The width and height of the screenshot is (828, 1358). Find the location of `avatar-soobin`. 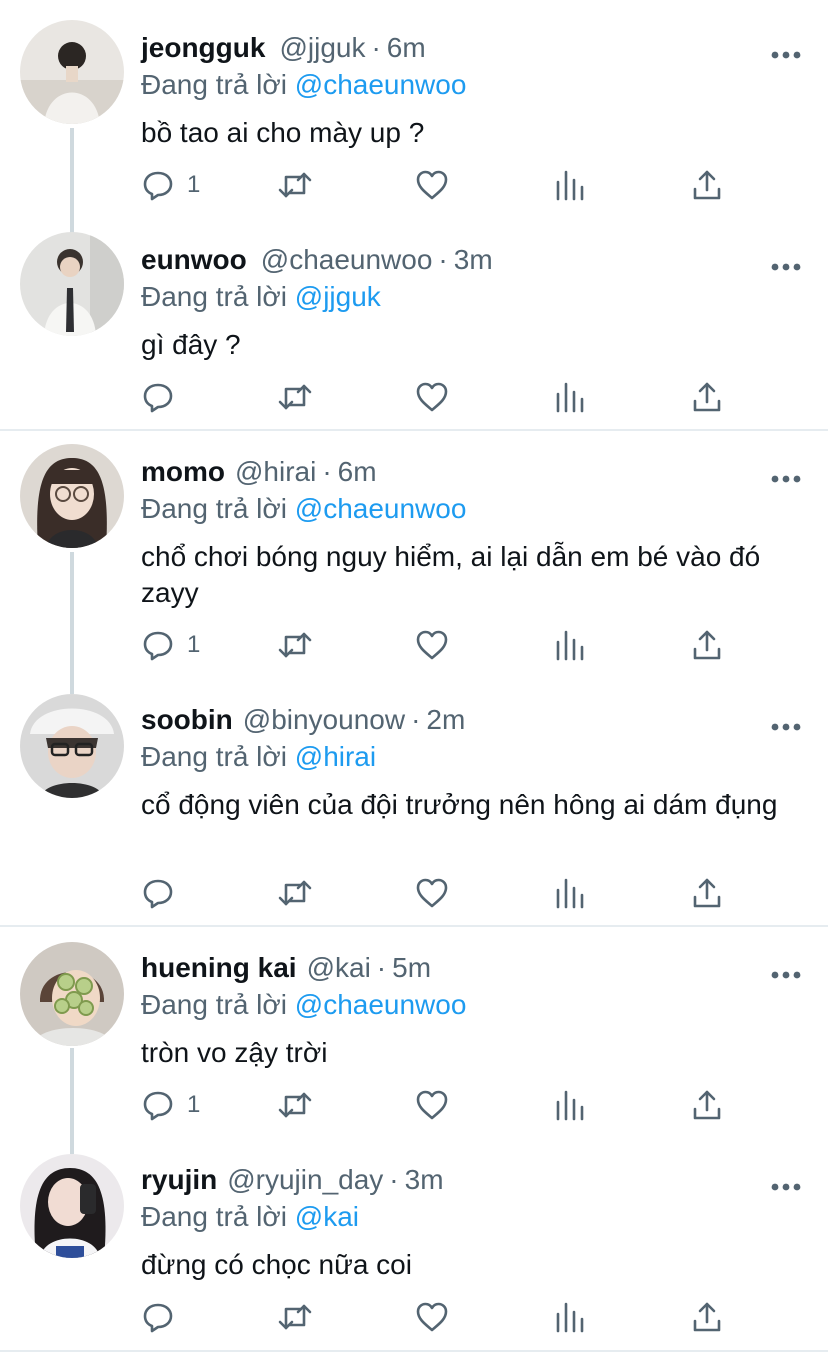

avatar-soobin is located at coordinates (72, 746).